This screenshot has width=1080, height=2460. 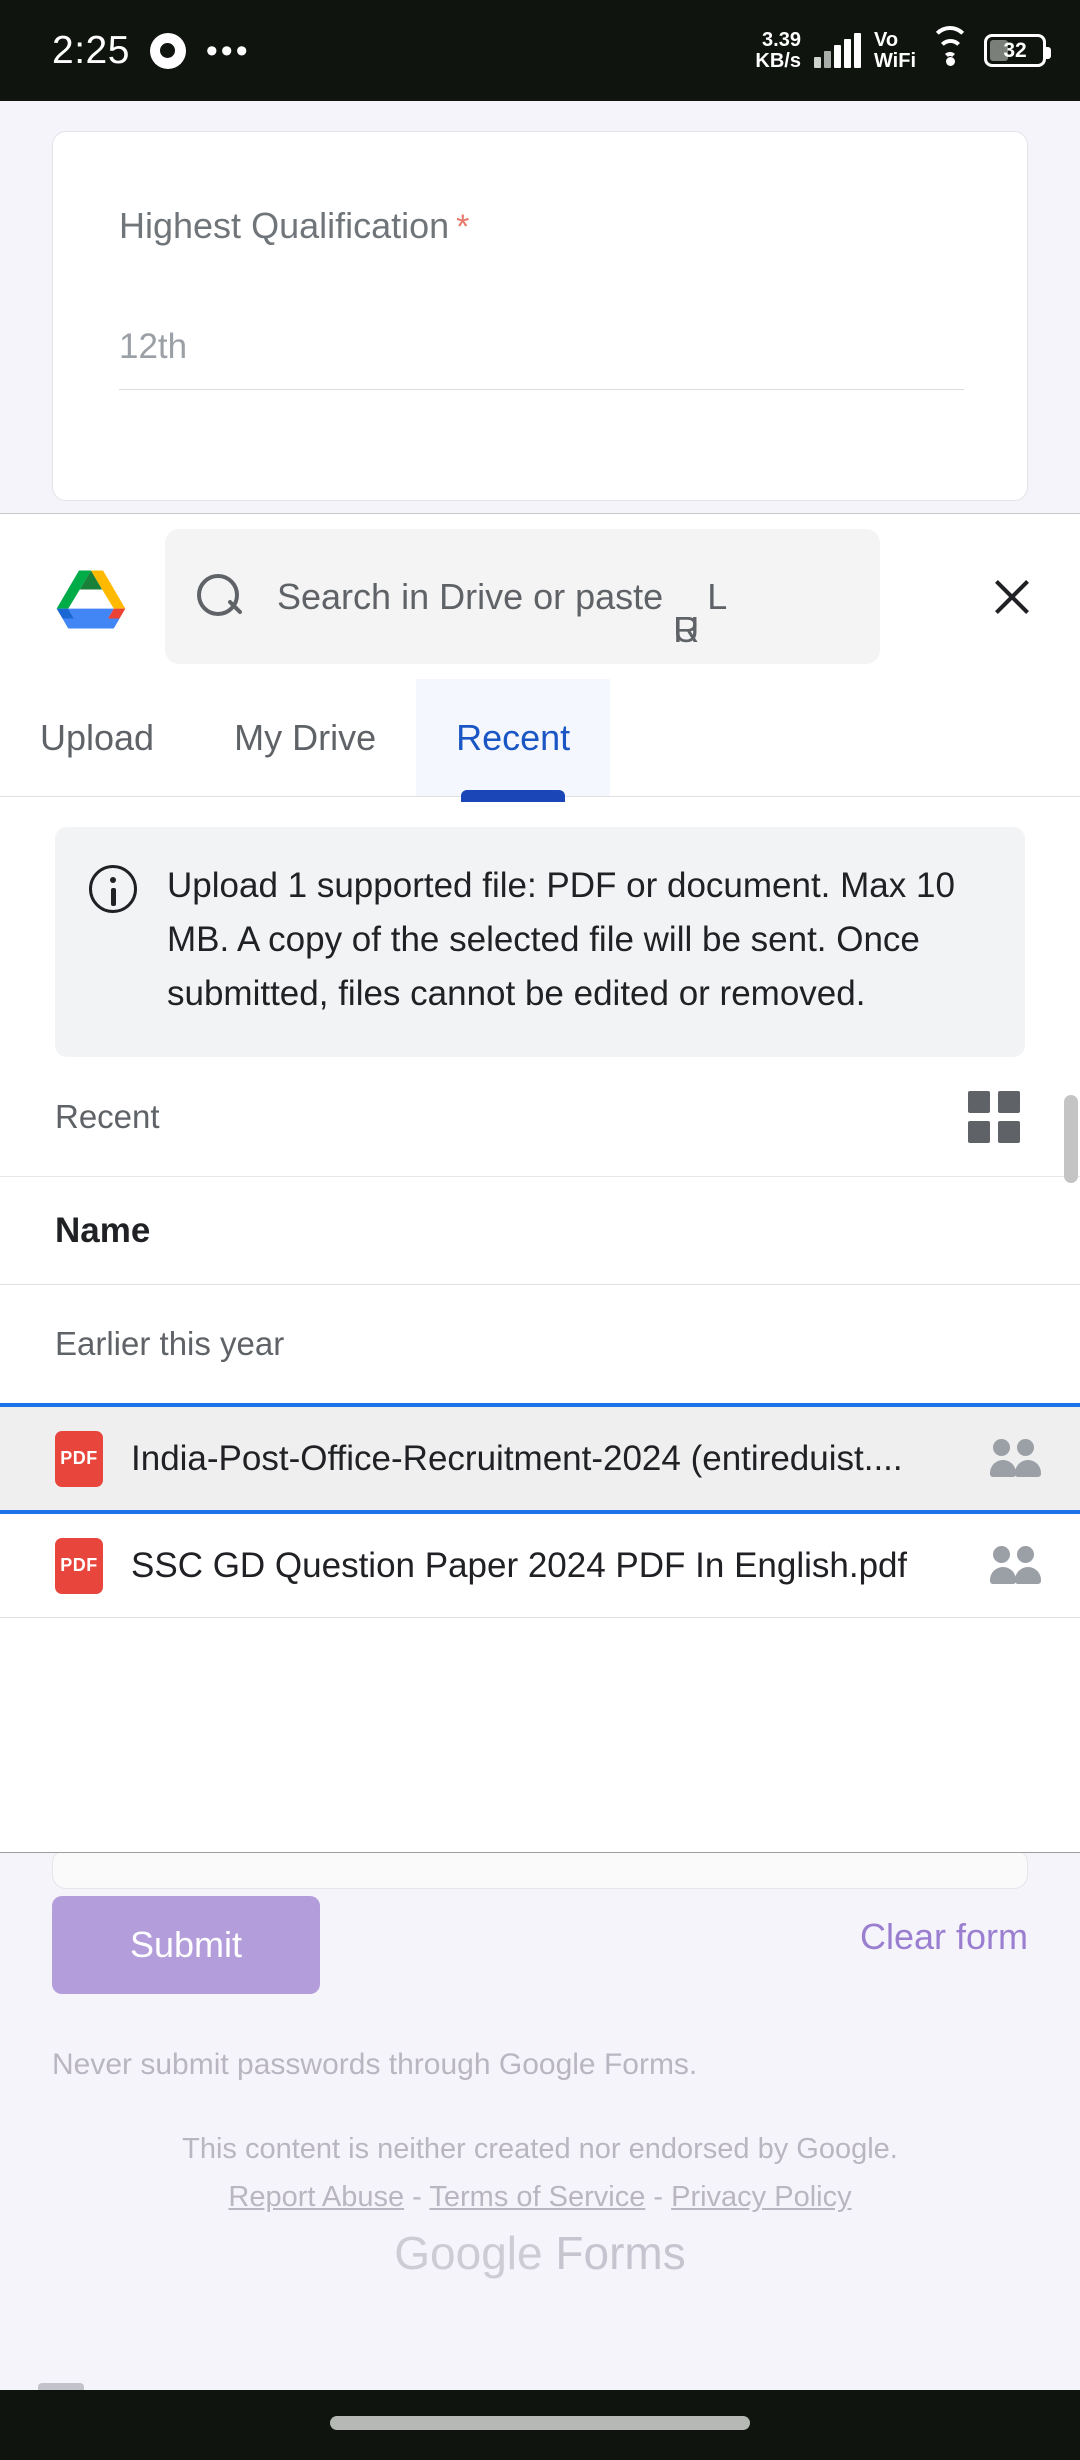 What do you see at coordinates (91, 597) in the screenshot?
I see `google-drive-logo` at bounding box center [91, 597].